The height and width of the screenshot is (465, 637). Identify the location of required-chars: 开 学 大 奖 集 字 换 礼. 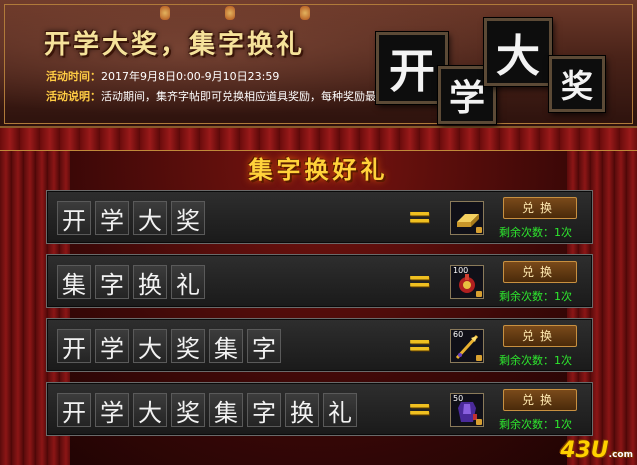
(207, 410).